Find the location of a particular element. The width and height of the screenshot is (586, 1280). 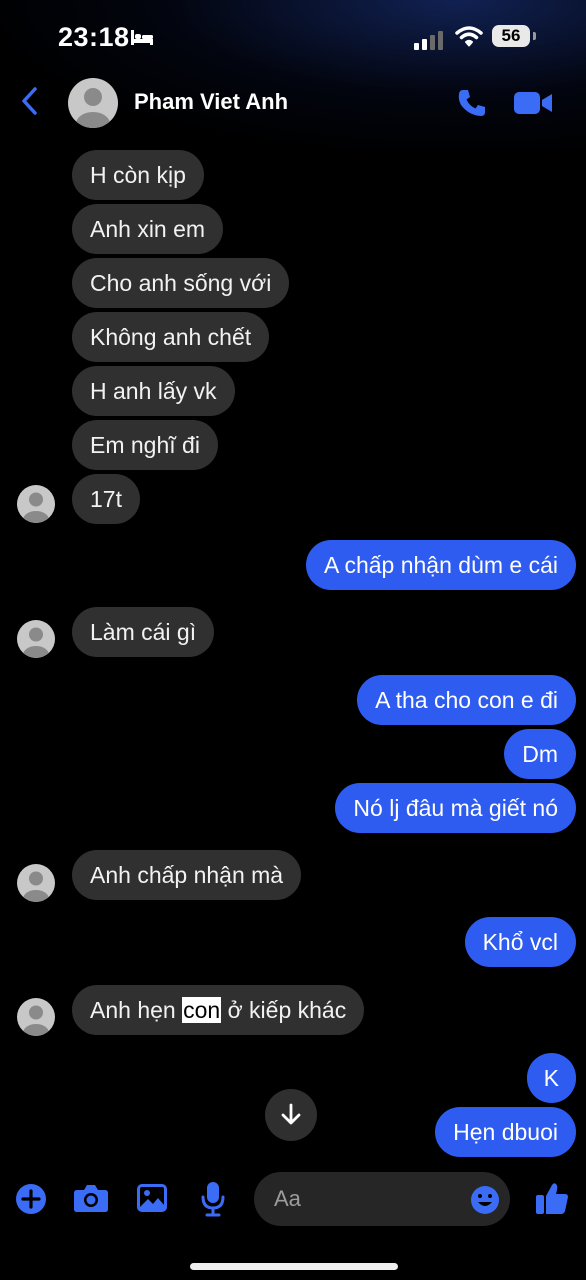

outgoing-message: Nó lj đâu mà giết nó is located at coordinates (455, 808).